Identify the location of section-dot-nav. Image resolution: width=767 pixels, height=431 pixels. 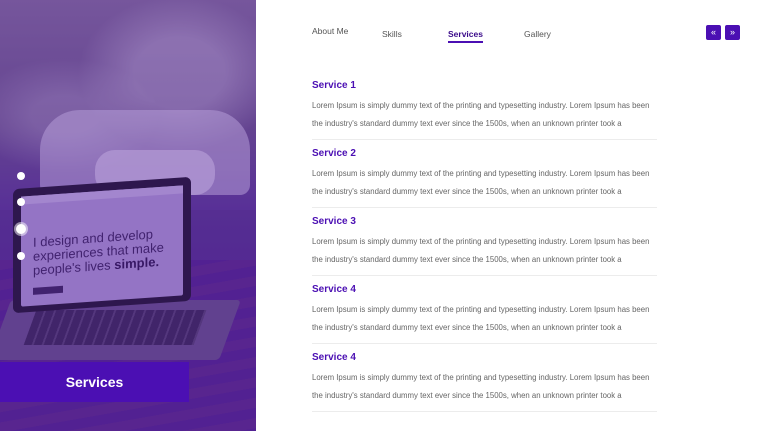
(21, 225).